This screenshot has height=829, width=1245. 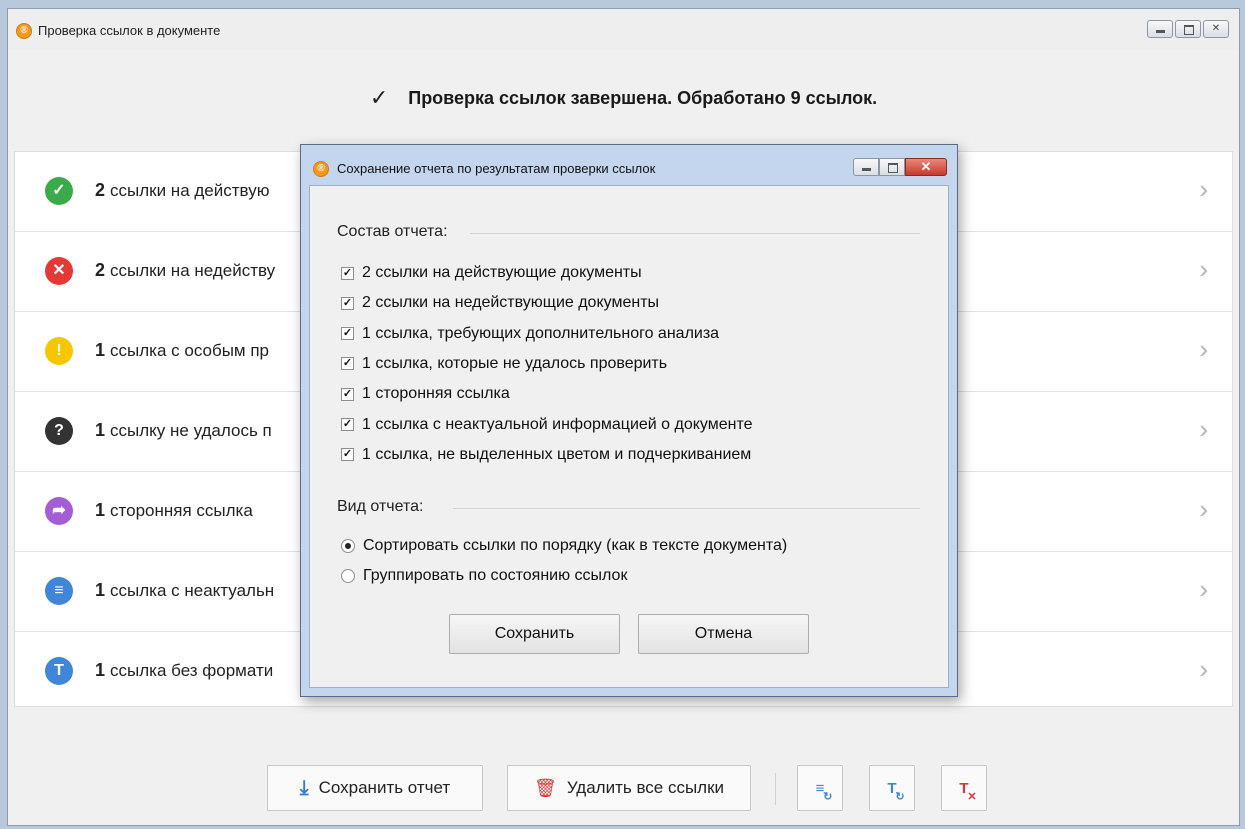 I want to click on report-checkbox-item: ✓ 1 ссылка, которые не удалось проверить, so click(x=504, y=364).